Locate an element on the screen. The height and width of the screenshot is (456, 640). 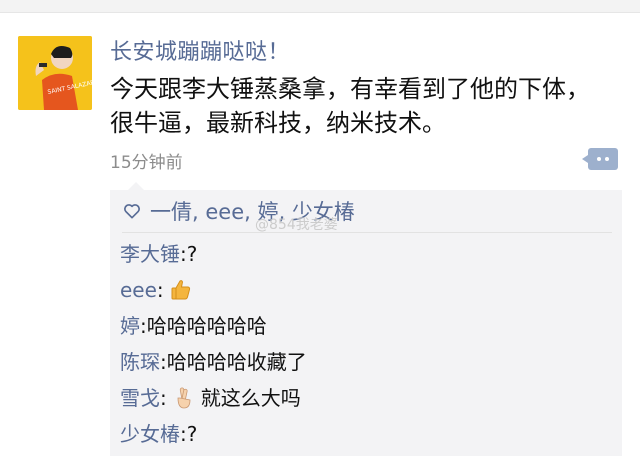
avatar-illustration: SAINT SALAZAR is located at coordinates (55, 73).